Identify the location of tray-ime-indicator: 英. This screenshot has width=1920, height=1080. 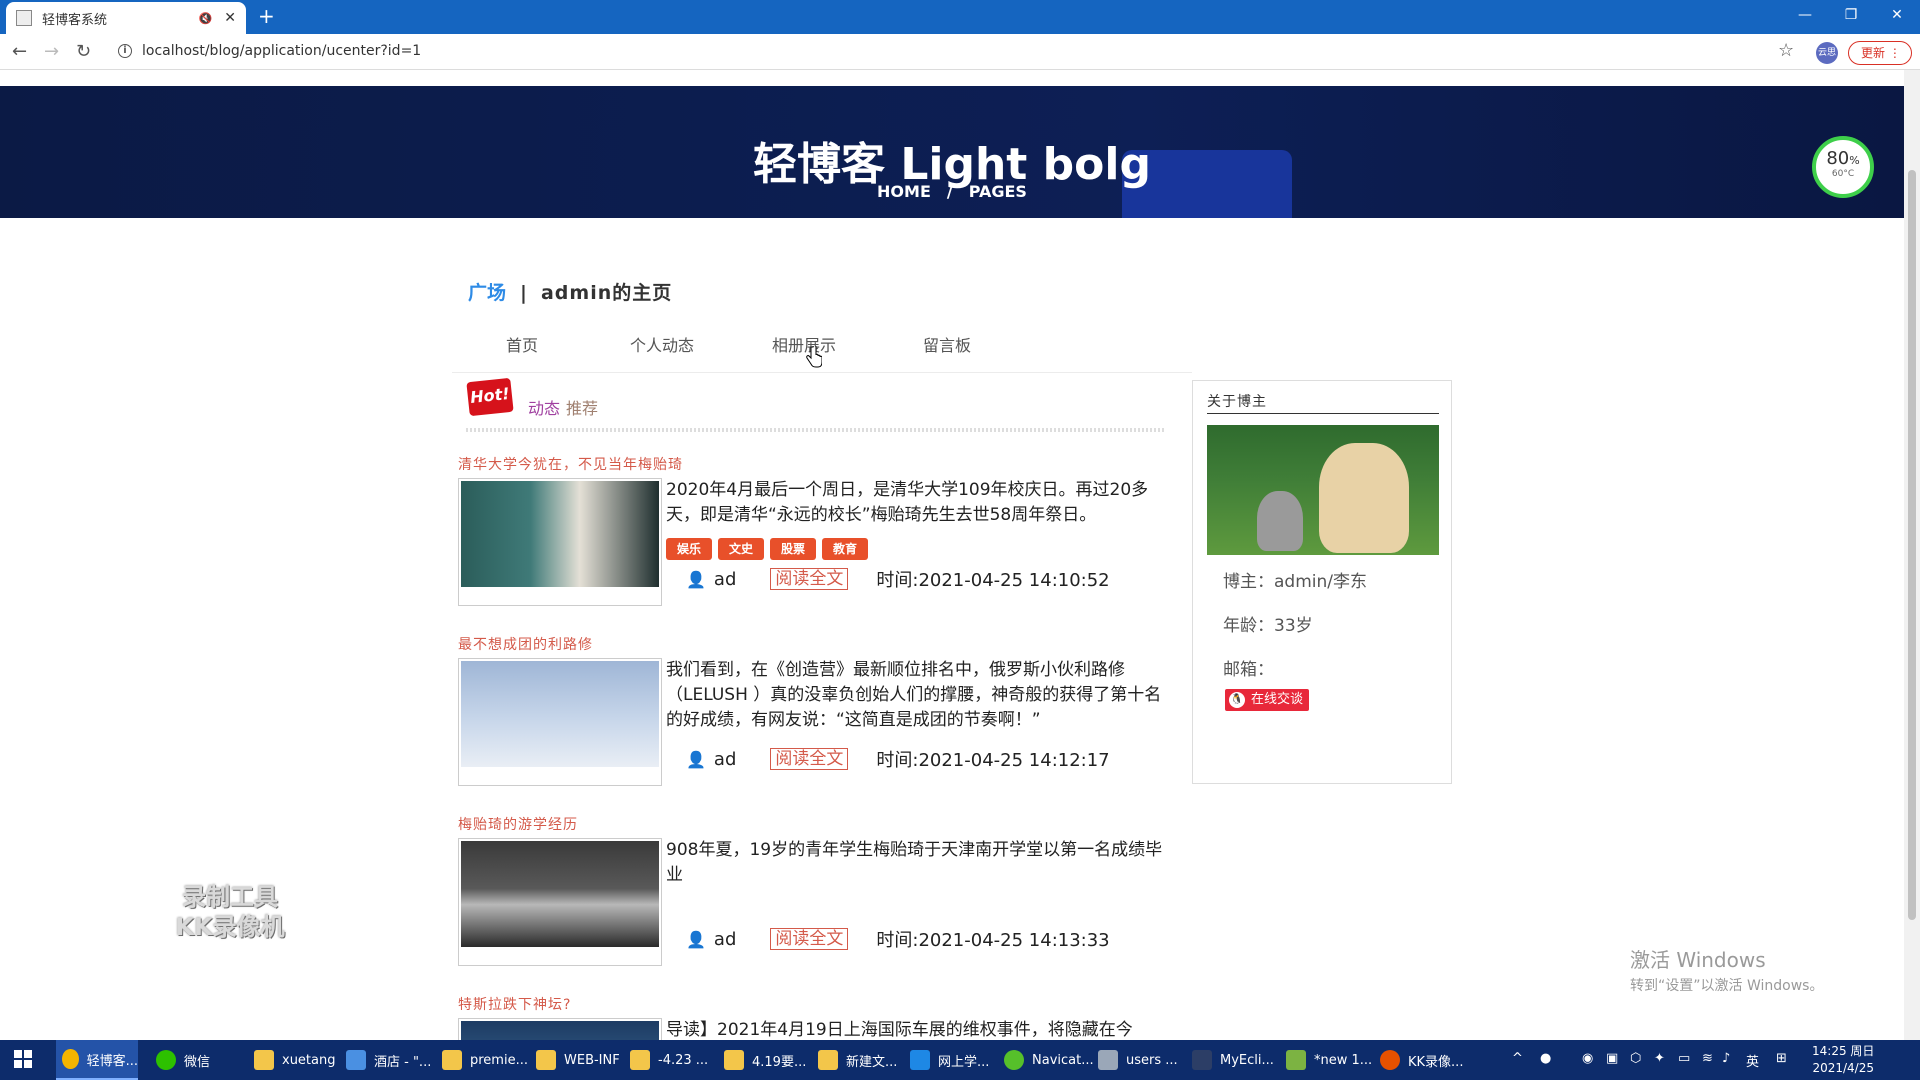
(1752, 1060).